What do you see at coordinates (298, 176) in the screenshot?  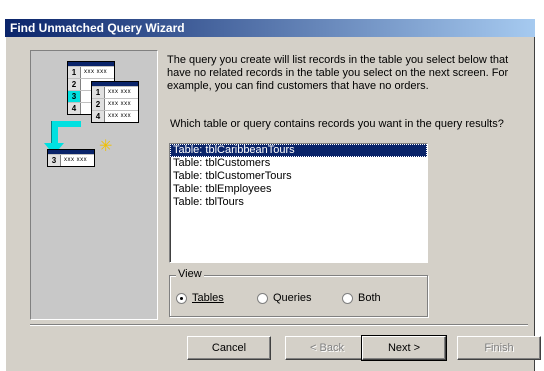 I see `list-item: Table: tblCustomerTours` at bounding box center [298, 176].